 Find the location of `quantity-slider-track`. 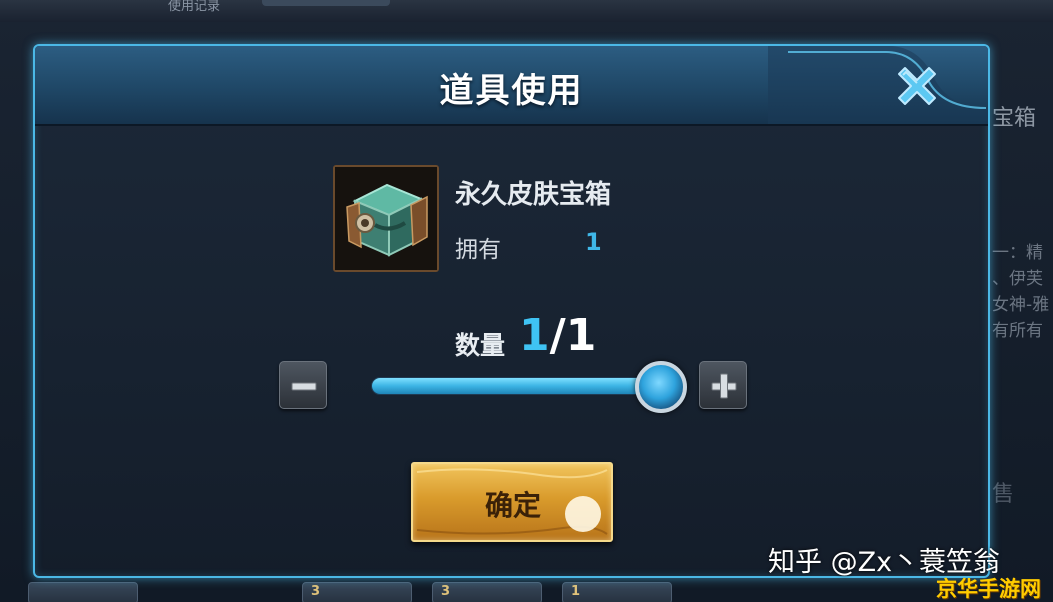

quantity-slider-track is located at coordinates (516, 386).